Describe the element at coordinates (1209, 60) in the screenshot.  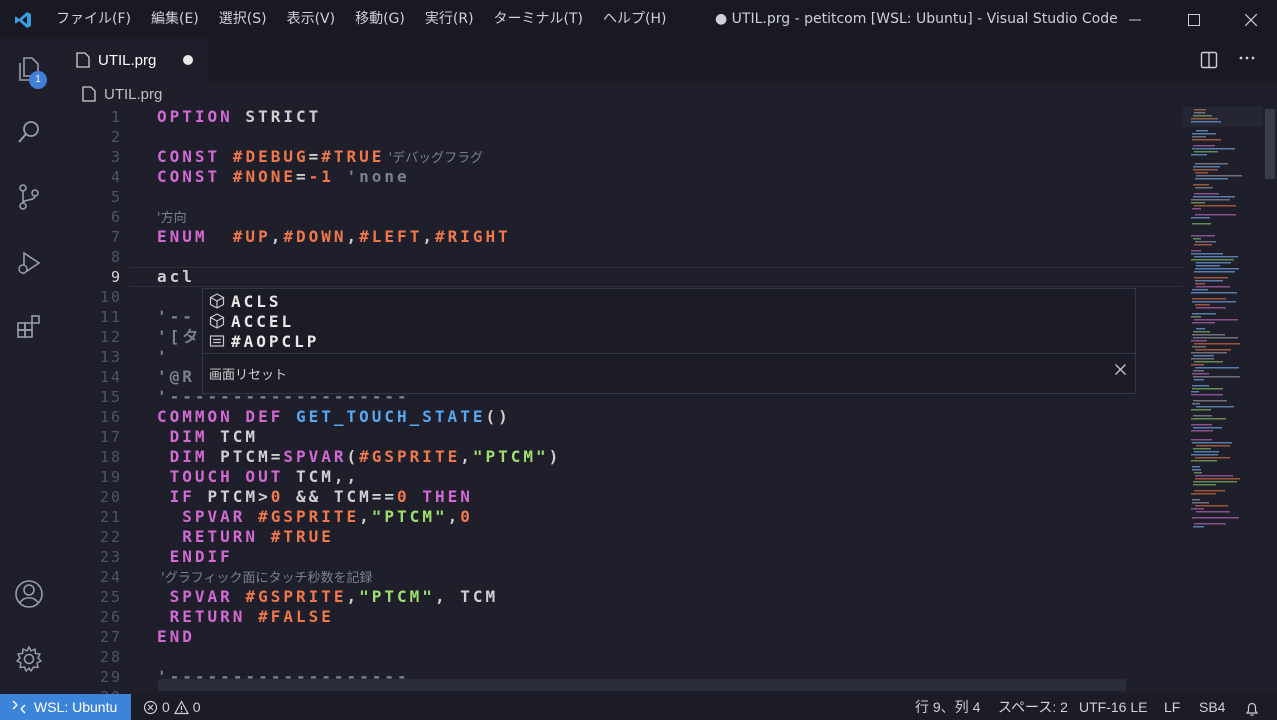
I see `split-editor-button` at that location.